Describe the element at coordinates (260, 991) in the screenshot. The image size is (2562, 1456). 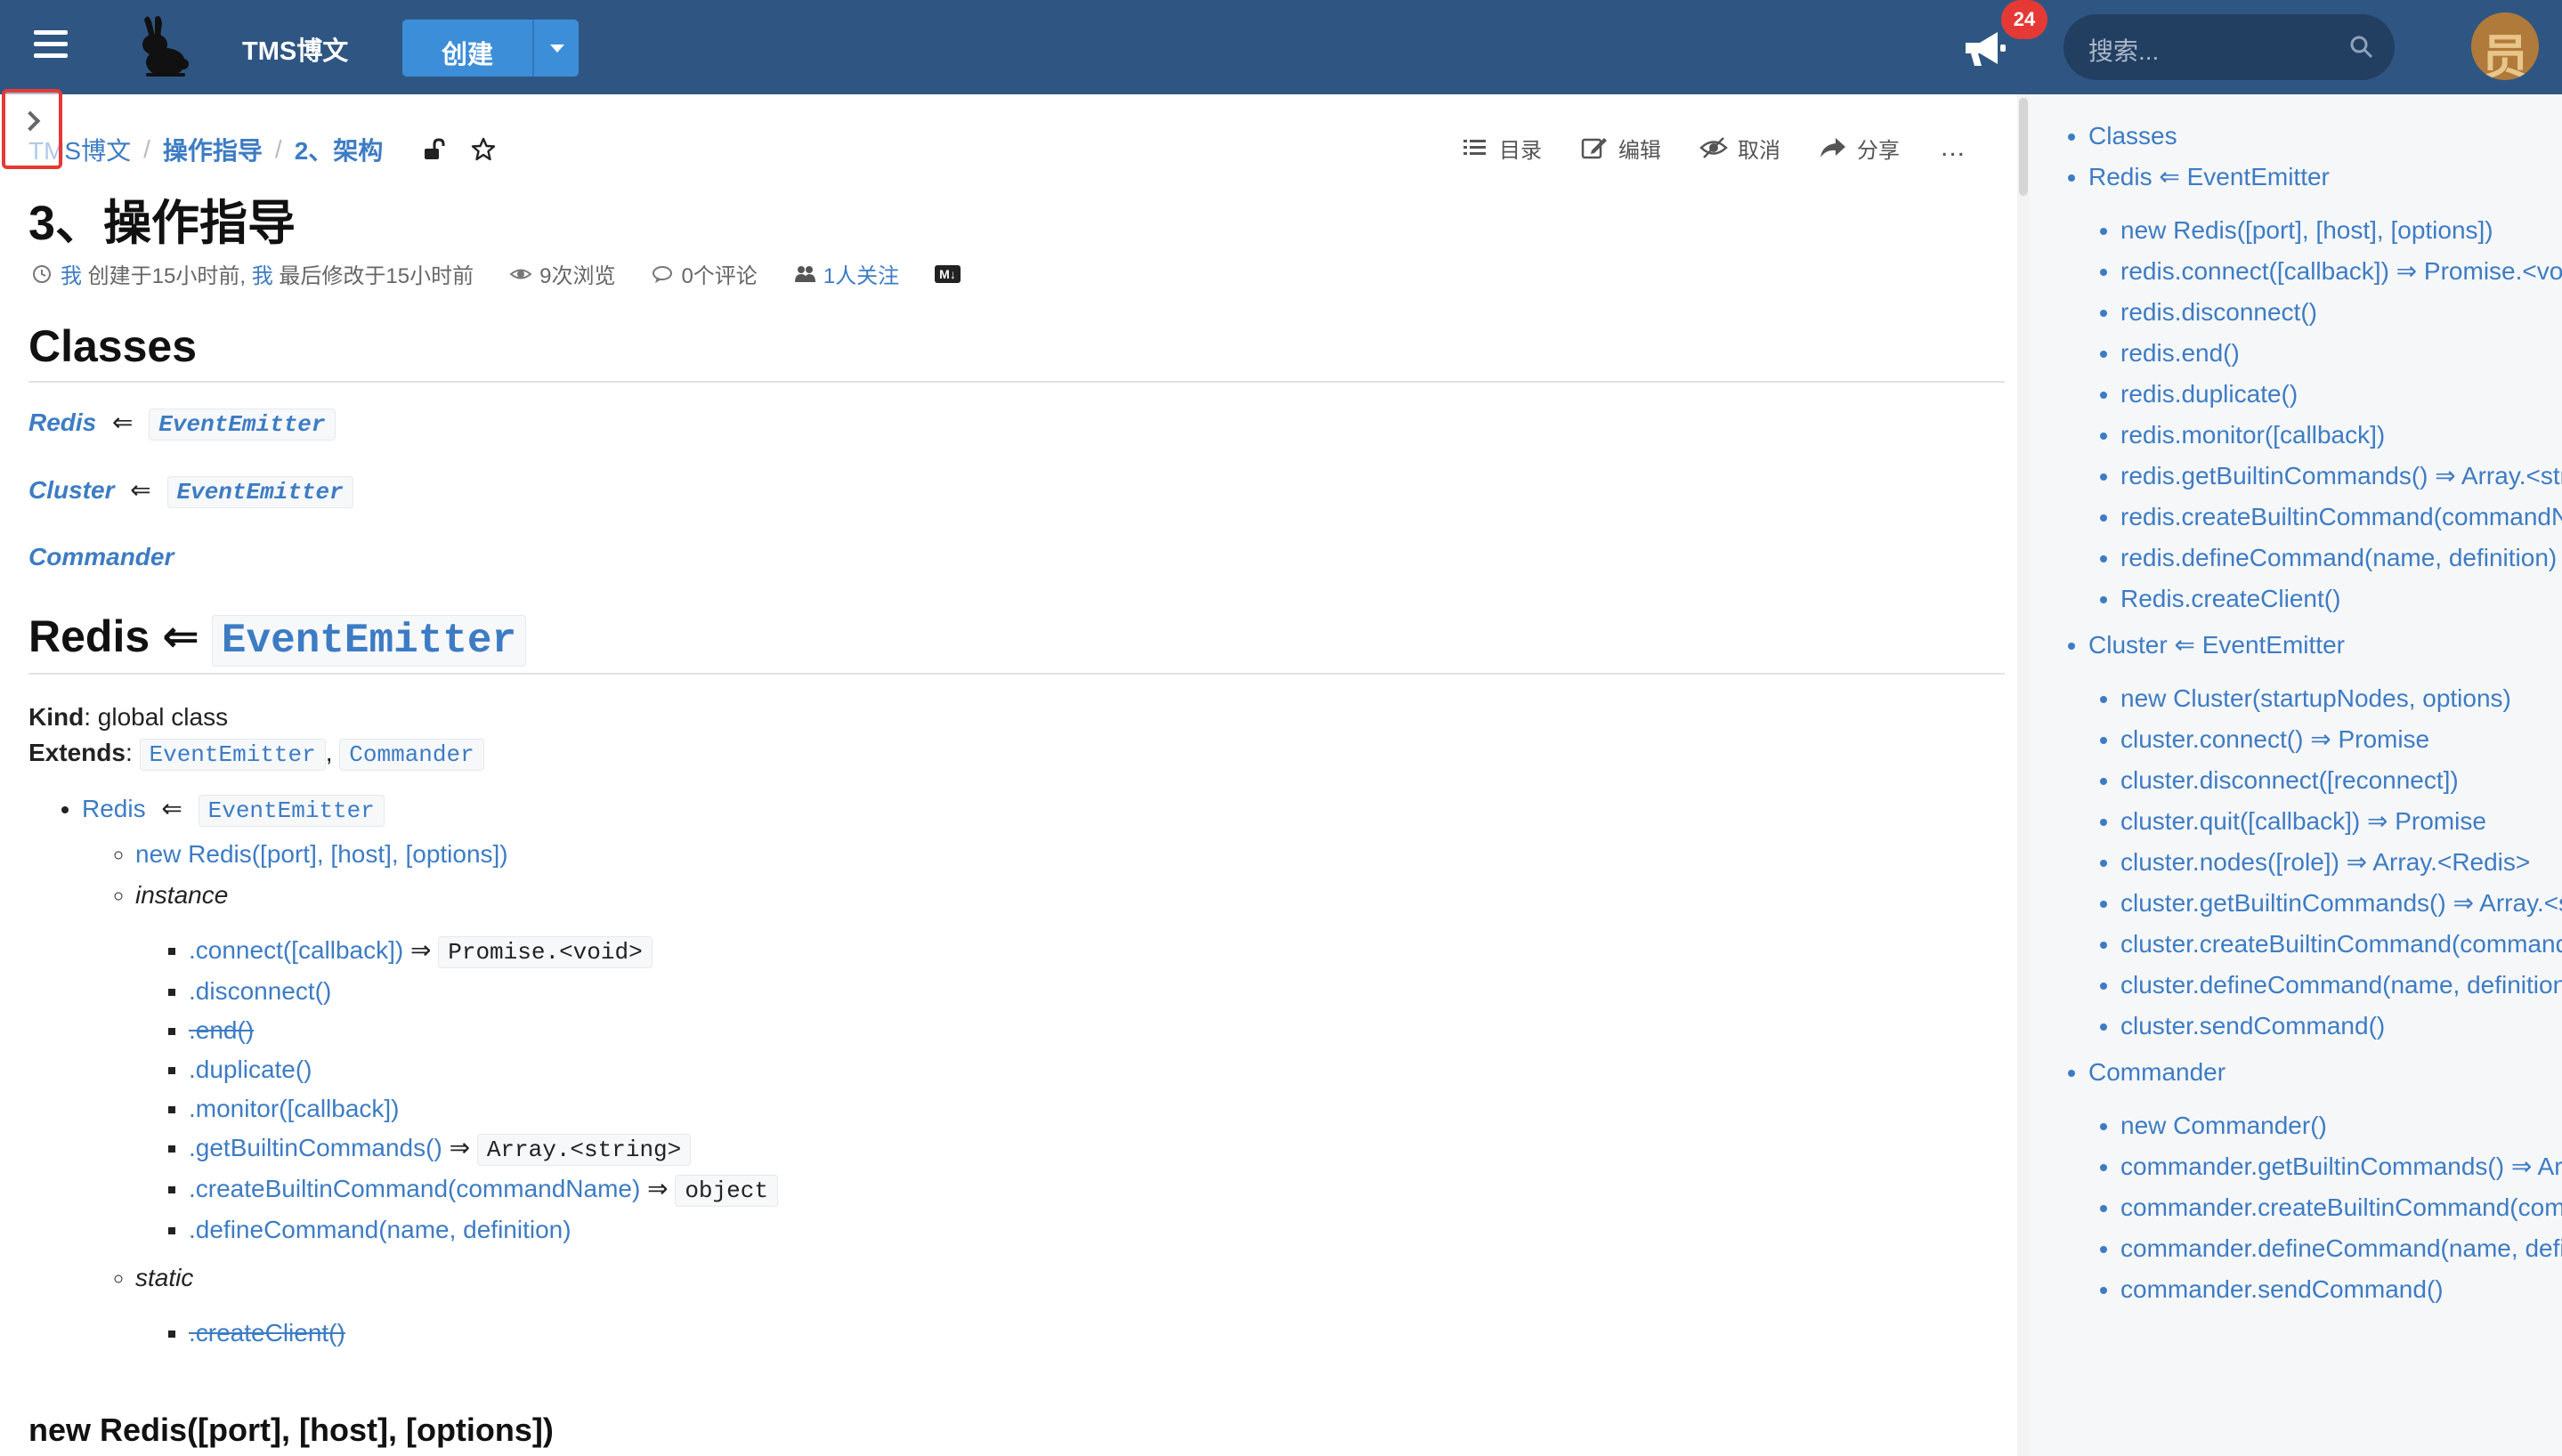
I see `tree-link-disconnect: .disconnect()` at that location.